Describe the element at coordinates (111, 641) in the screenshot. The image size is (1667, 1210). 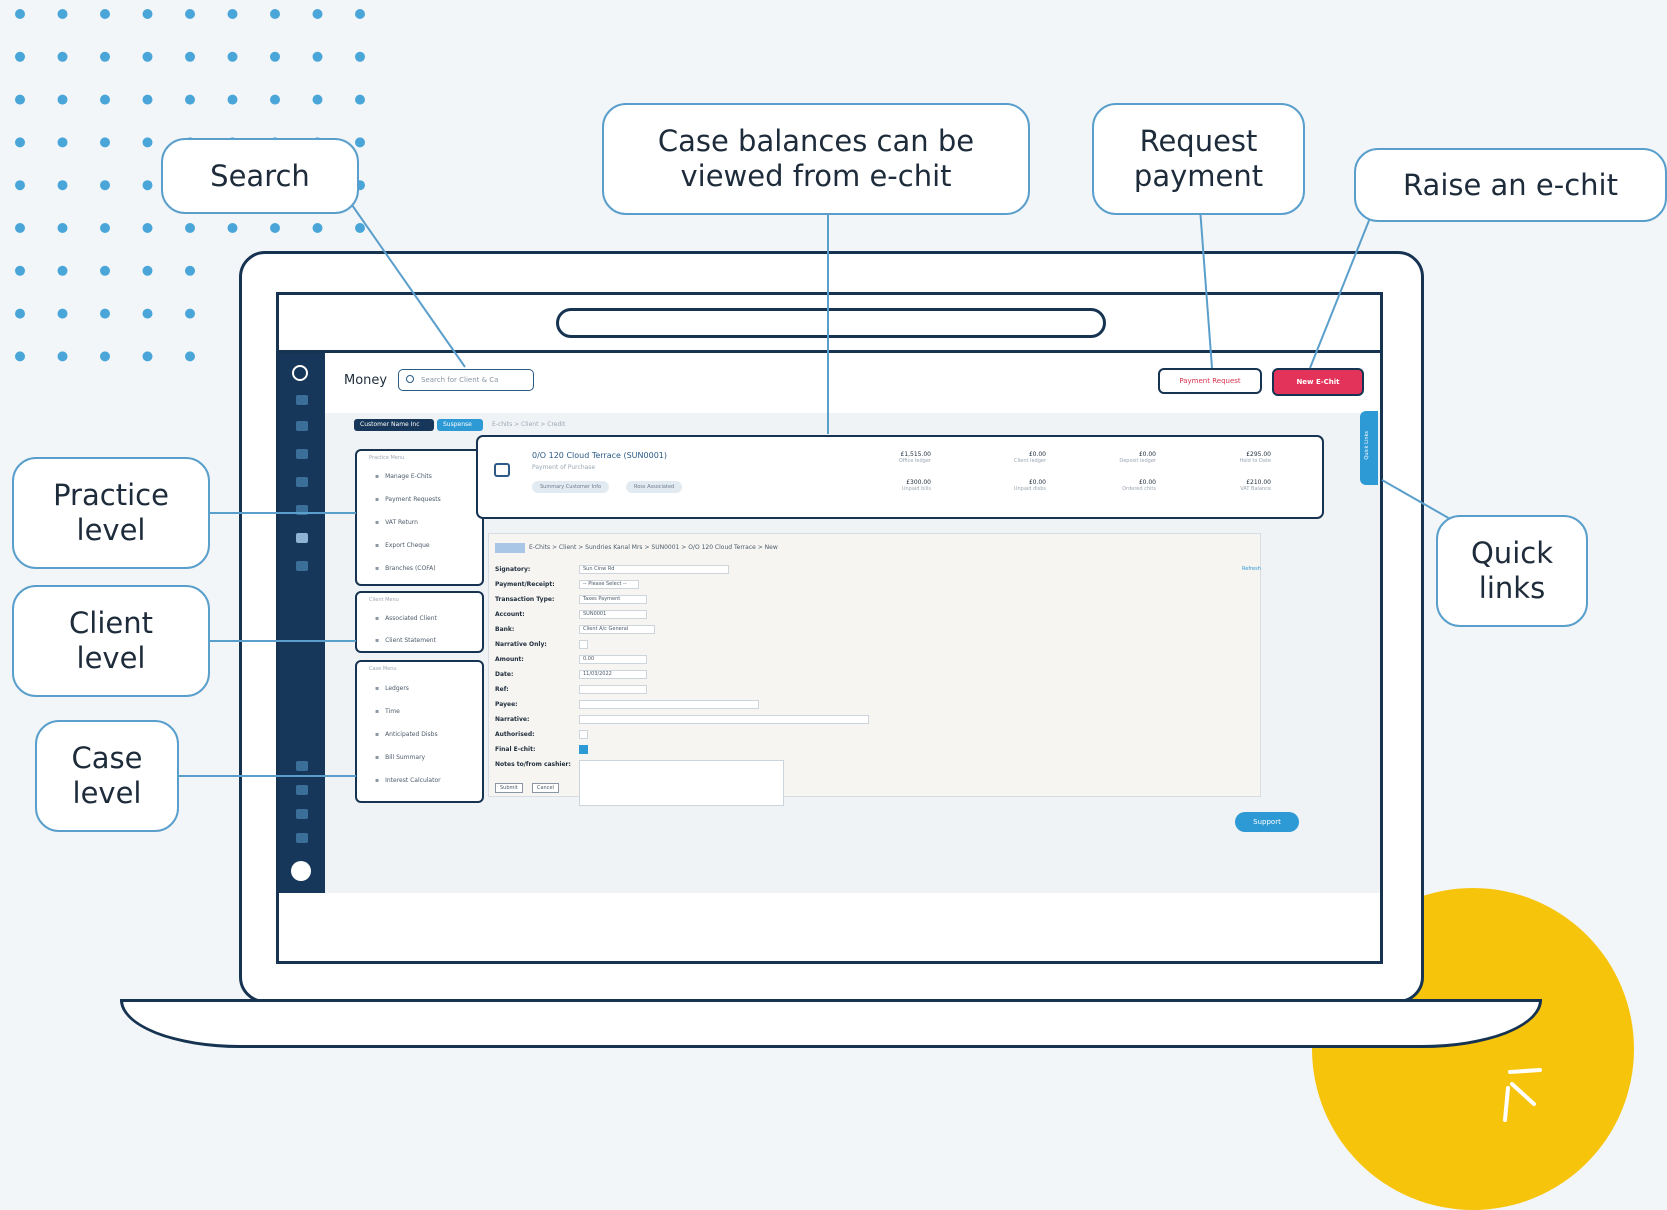
I see `callout-client-level: Client level` at that location.